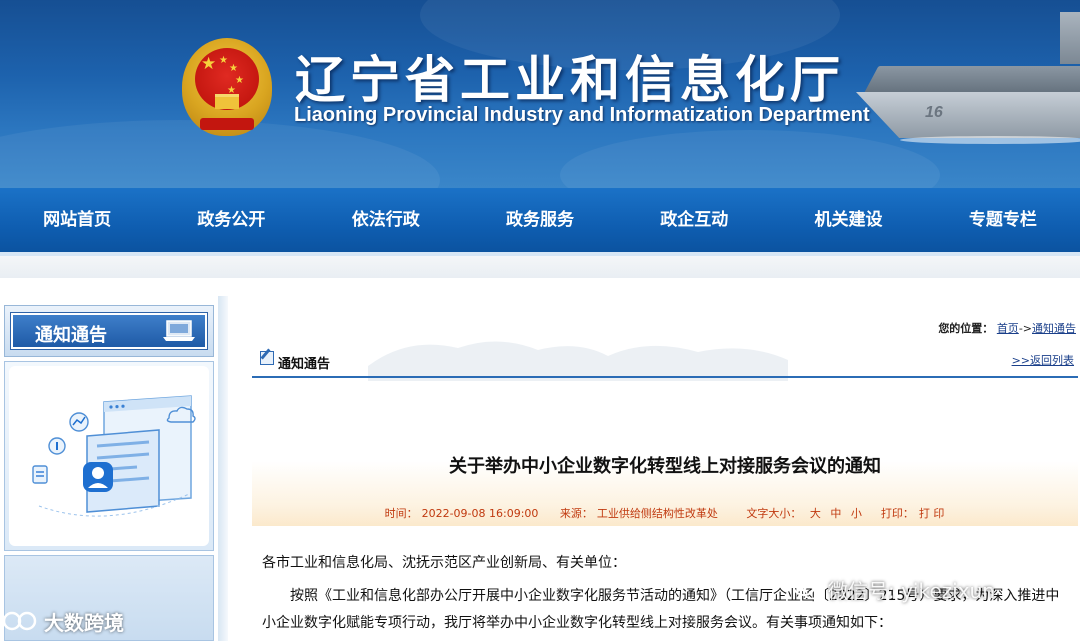 The image size is (1080, 641). Describe the element at coordinates (267, 358) in the screenshot. I see `edit-icon` at that location.